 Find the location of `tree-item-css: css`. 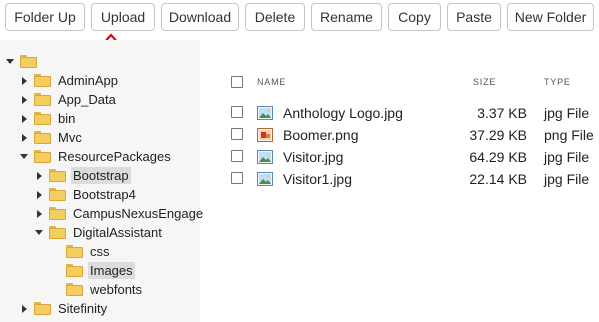

tree-item-css: css is located at coordinates (89, 251).